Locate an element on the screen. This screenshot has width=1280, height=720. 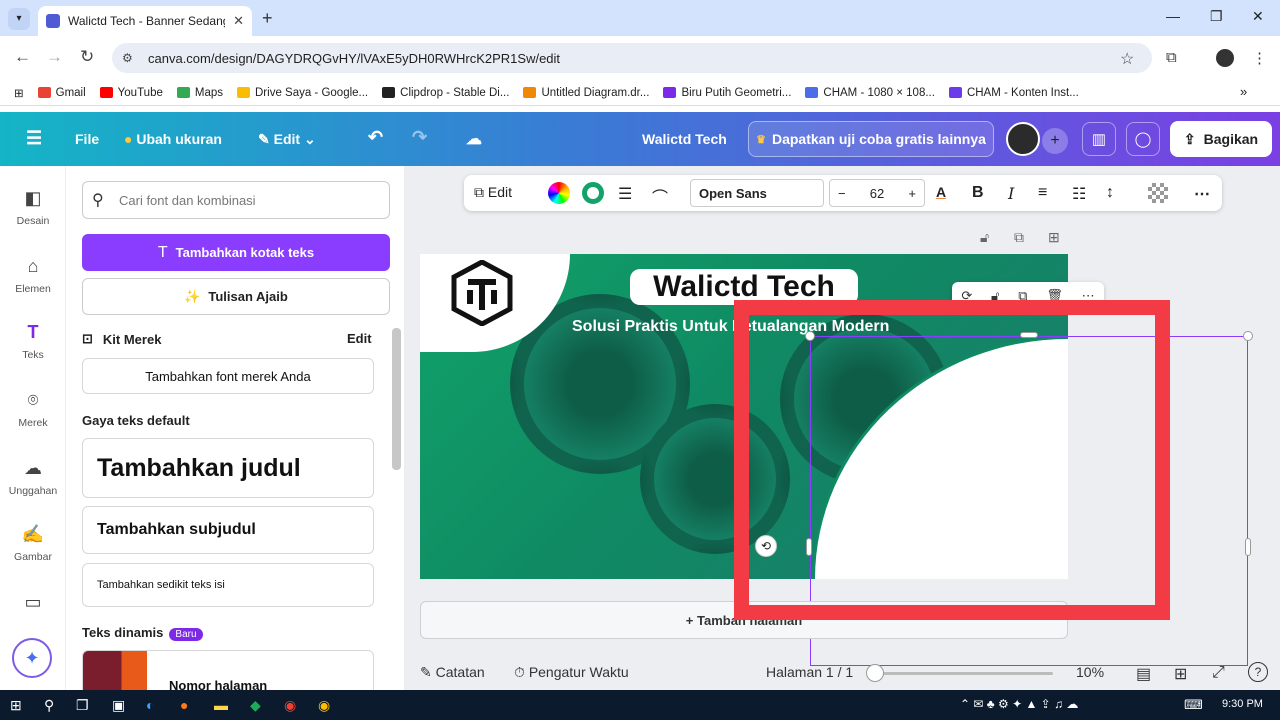
firefox-icon: ● is located at coordinates (184, 705).